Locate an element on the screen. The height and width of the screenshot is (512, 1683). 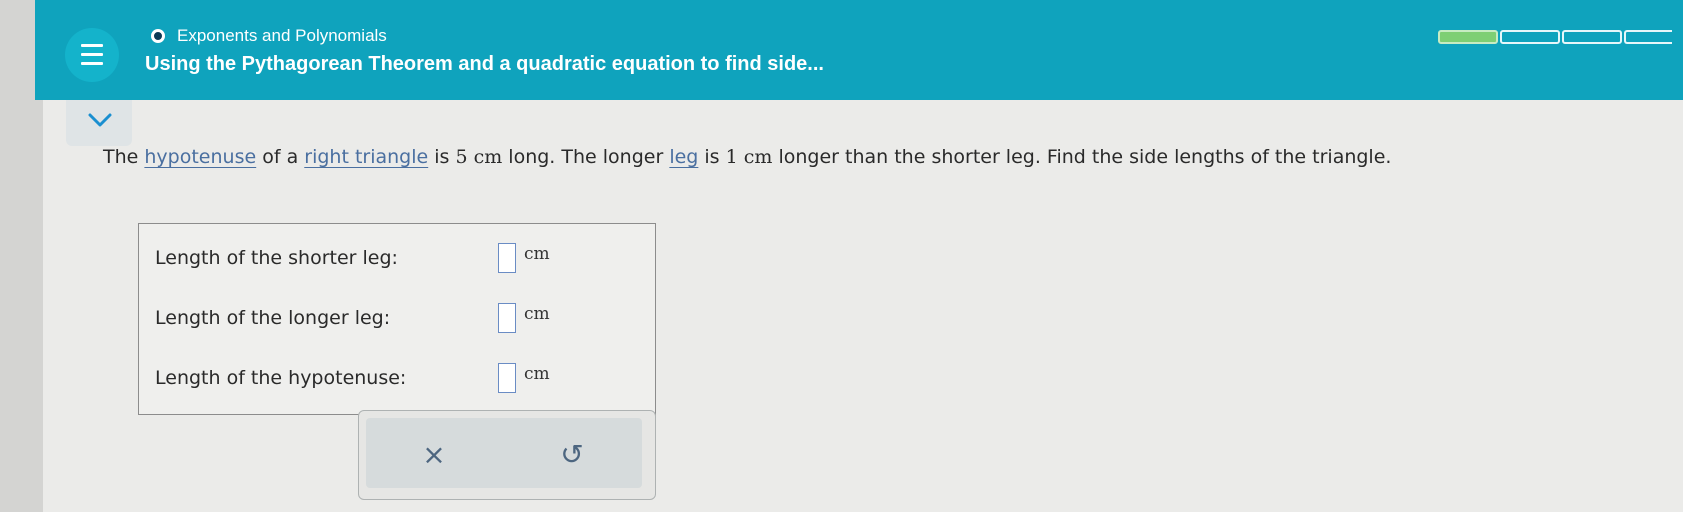
longer-leg-input is located at coordinates (507, 318).